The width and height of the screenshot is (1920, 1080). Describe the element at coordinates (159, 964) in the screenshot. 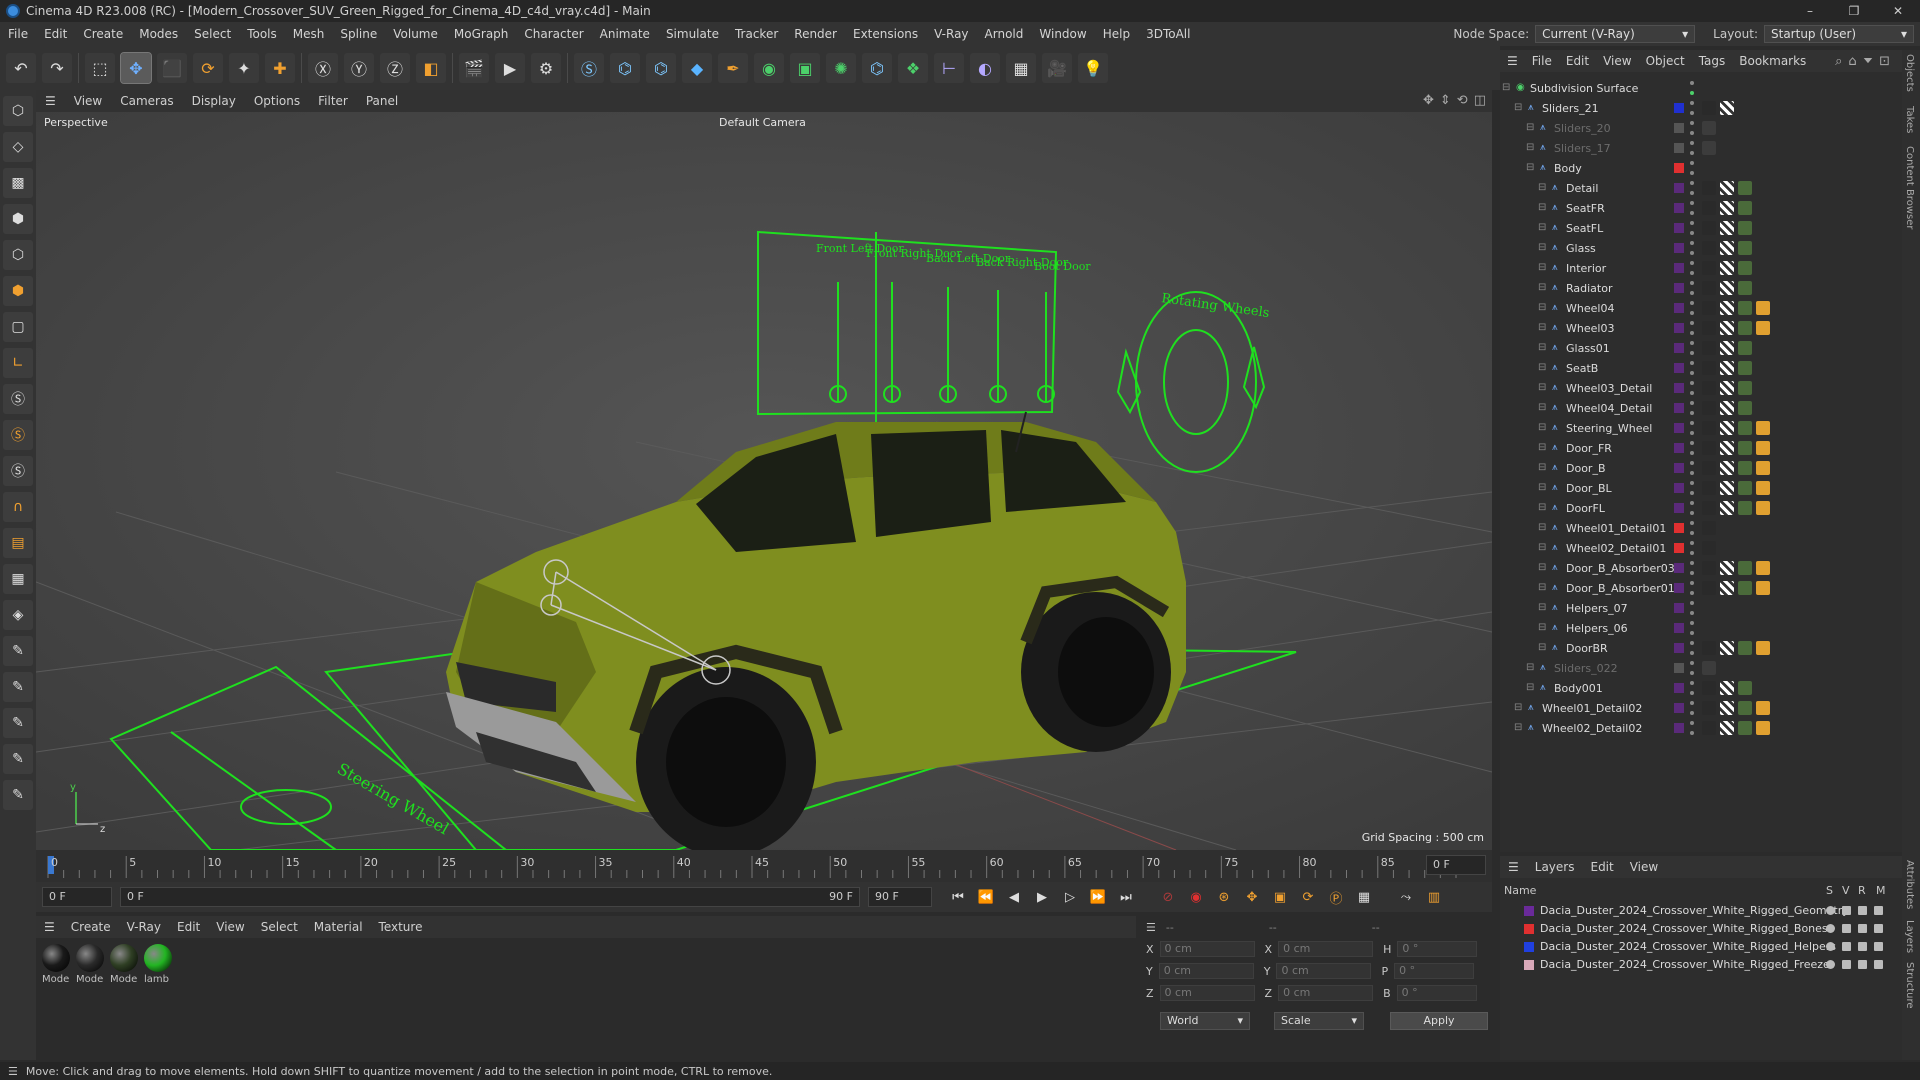

I see `material-swatch: lamb` at that location.